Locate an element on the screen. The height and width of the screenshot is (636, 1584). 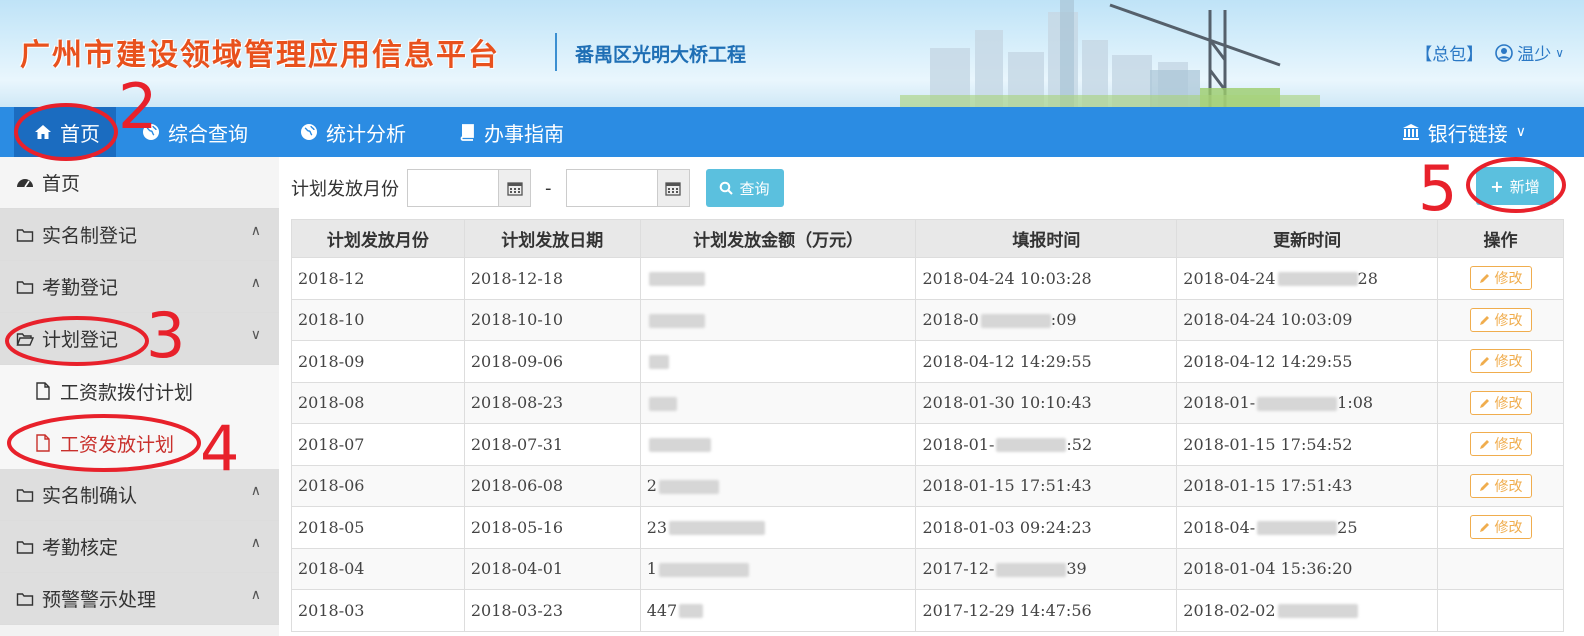
nav-bank-link: 银行链接 ∨ is located at coordinates (1464, 132).